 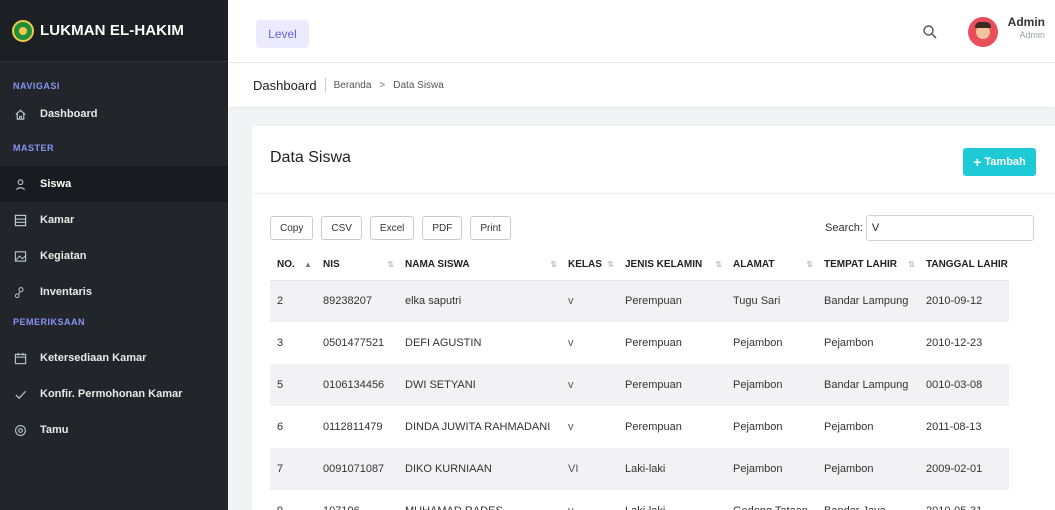 I want to click on sidebar-item-inventaris: Inventaris, so click(x=114, y=292).